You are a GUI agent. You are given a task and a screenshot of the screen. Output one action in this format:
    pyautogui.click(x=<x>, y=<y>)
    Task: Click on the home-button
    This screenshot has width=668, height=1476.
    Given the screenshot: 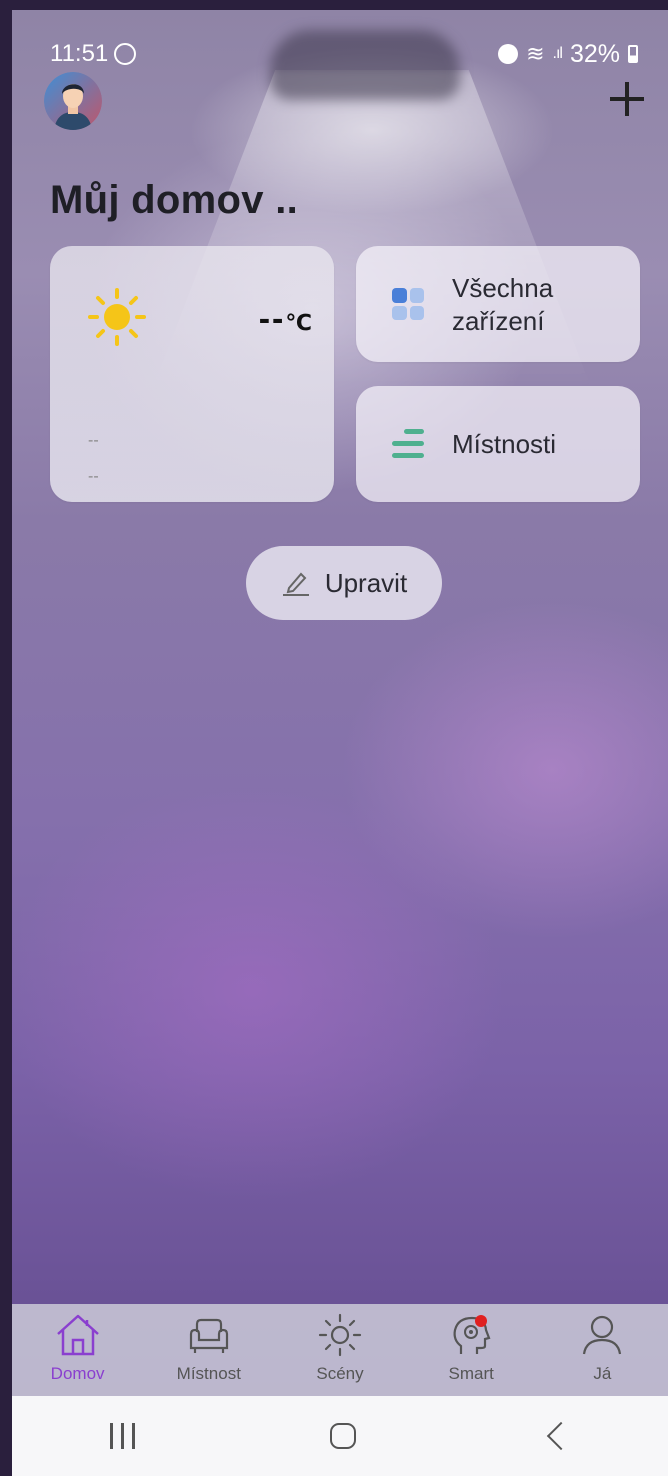 What is the action you would take?
    pyautogui.click(x=342, y=1436)
    